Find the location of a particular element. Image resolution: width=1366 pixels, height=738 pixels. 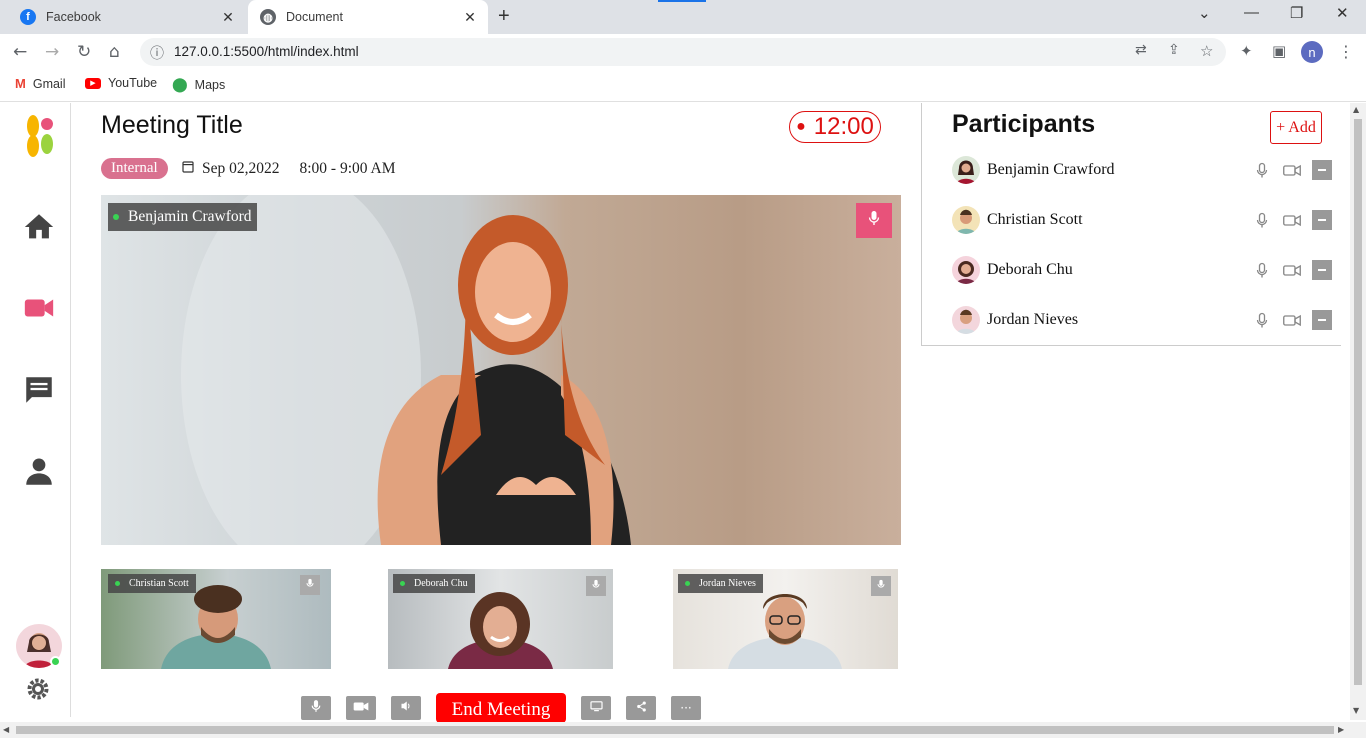

bookmark-maps: ⬤ Maps is located at coordinates (198, 84).